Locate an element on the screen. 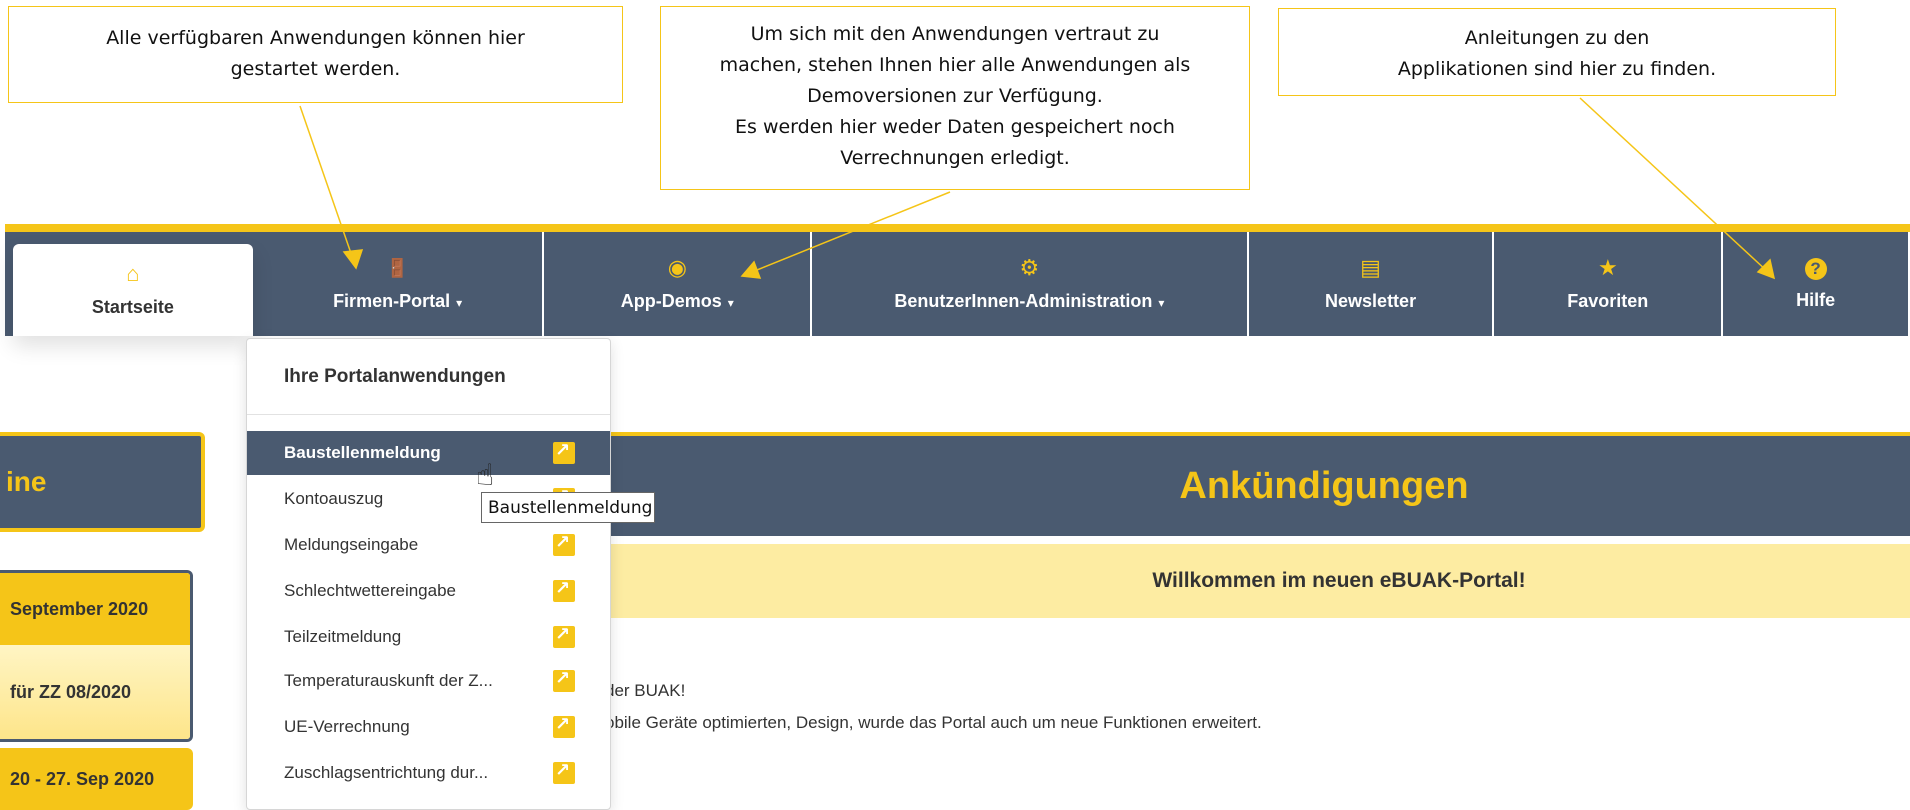 This screenshot has width=1910, height=810. nav-favoriten: ★ Favoriten is located at coordinates (1609, 284).